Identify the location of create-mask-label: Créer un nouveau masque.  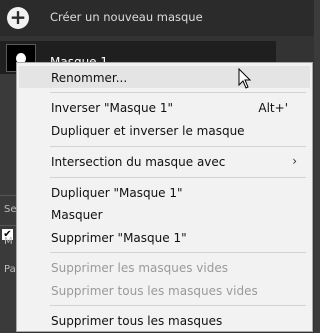
(126, 17).